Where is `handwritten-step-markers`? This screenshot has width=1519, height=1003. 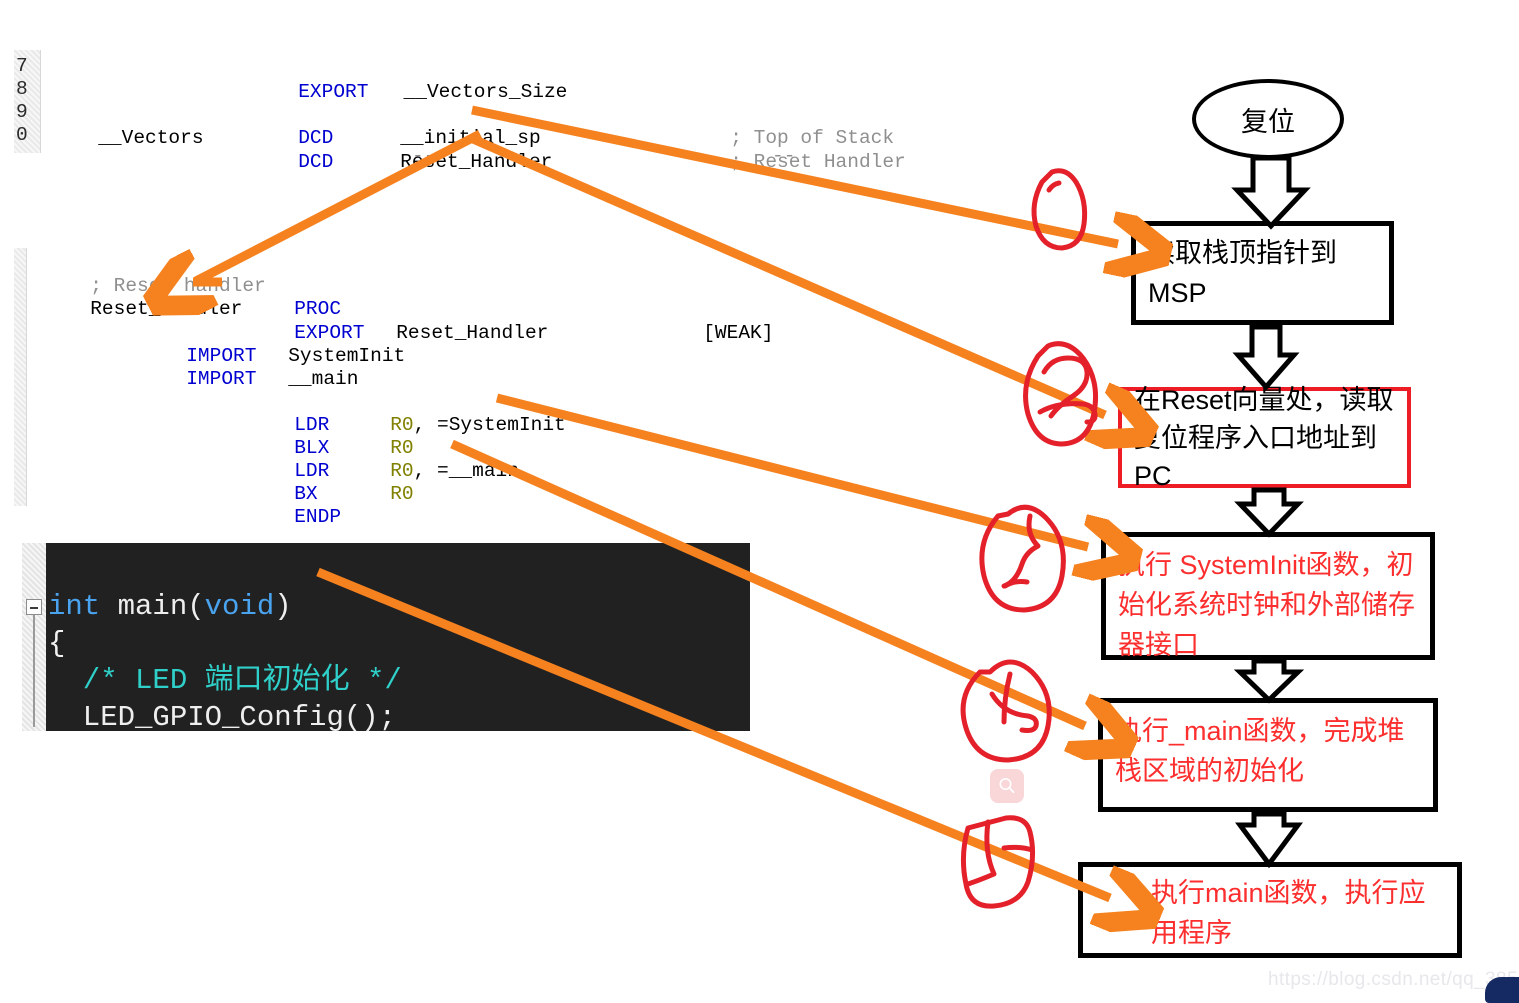 handwritten-step-markers is located at coordinates (1029, 538).